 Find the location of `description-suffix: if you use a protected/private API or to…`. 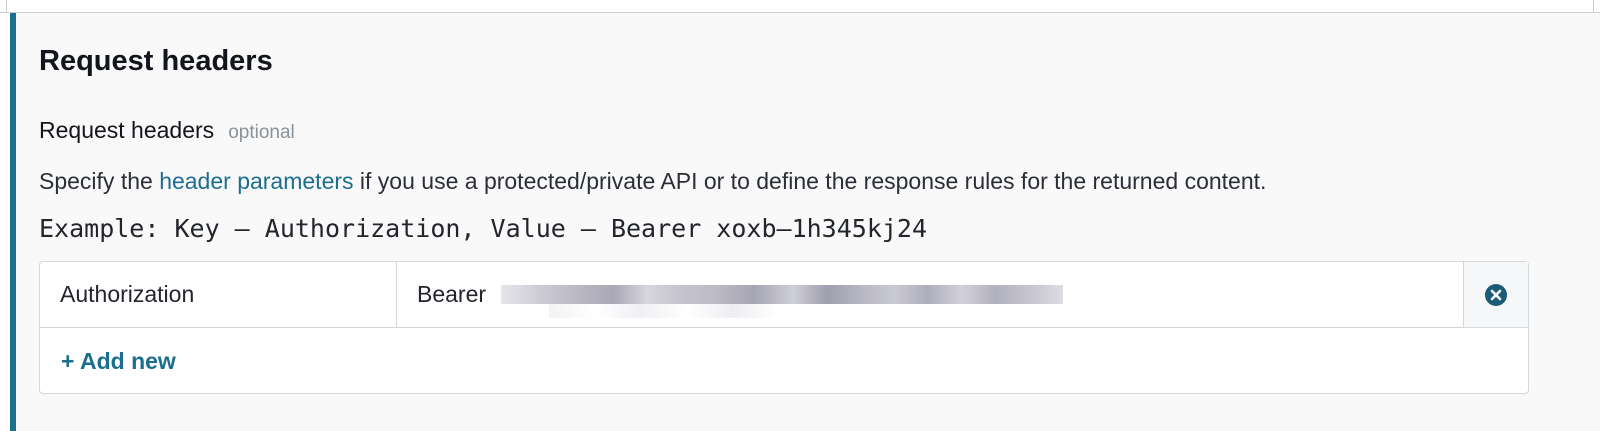

description-suffix: if you use a protected/private API or to… is located at coordinates (810, 181).